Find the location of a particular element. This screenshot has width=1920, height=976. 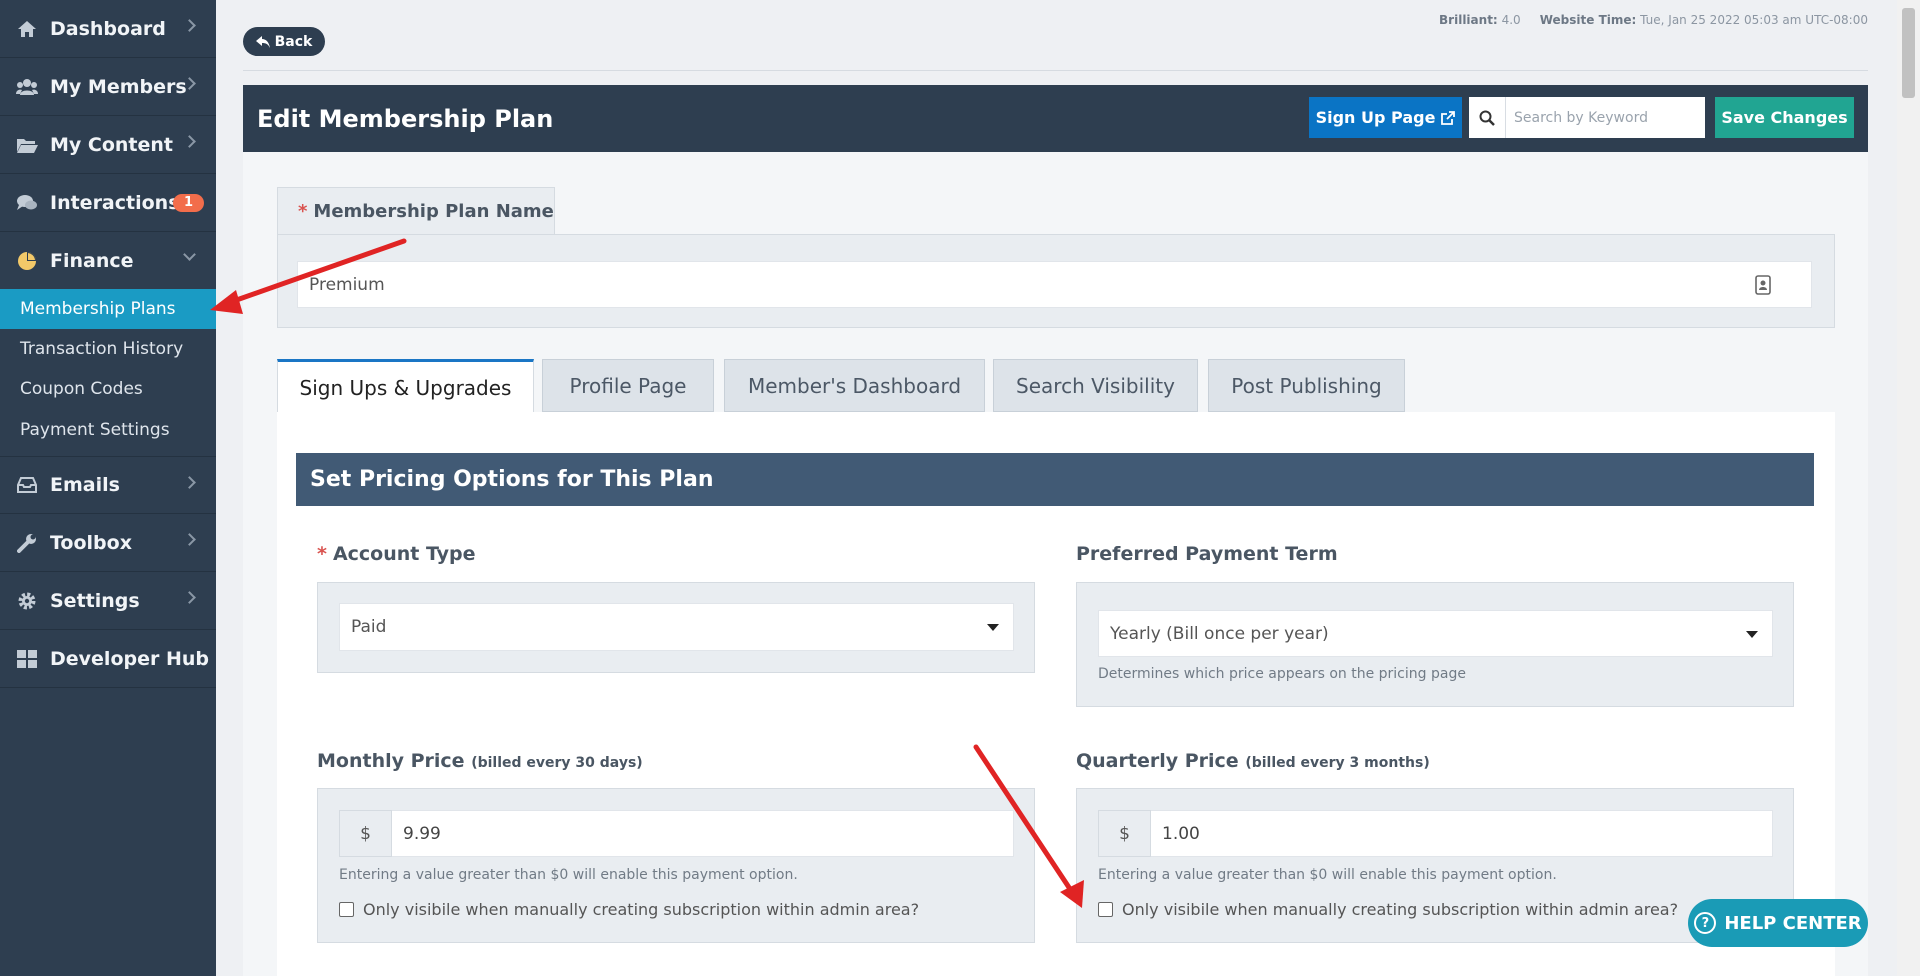

external-link-icon is located at coordinates (1448, 117).